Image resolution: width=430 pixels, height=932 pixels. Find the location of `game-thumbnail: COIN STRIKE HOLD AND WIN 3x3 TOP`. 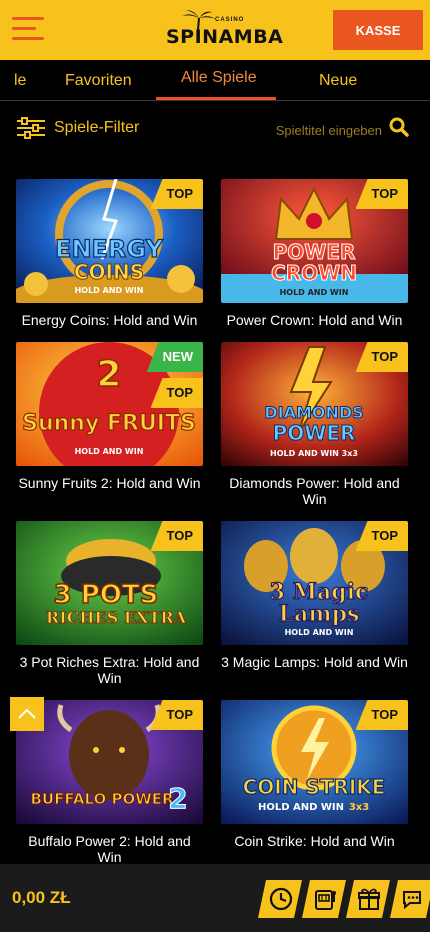

game-thumbnail: COIN STRIKE HOLD AND WIN 3x3 TOP is located at coordinates (314, 762).